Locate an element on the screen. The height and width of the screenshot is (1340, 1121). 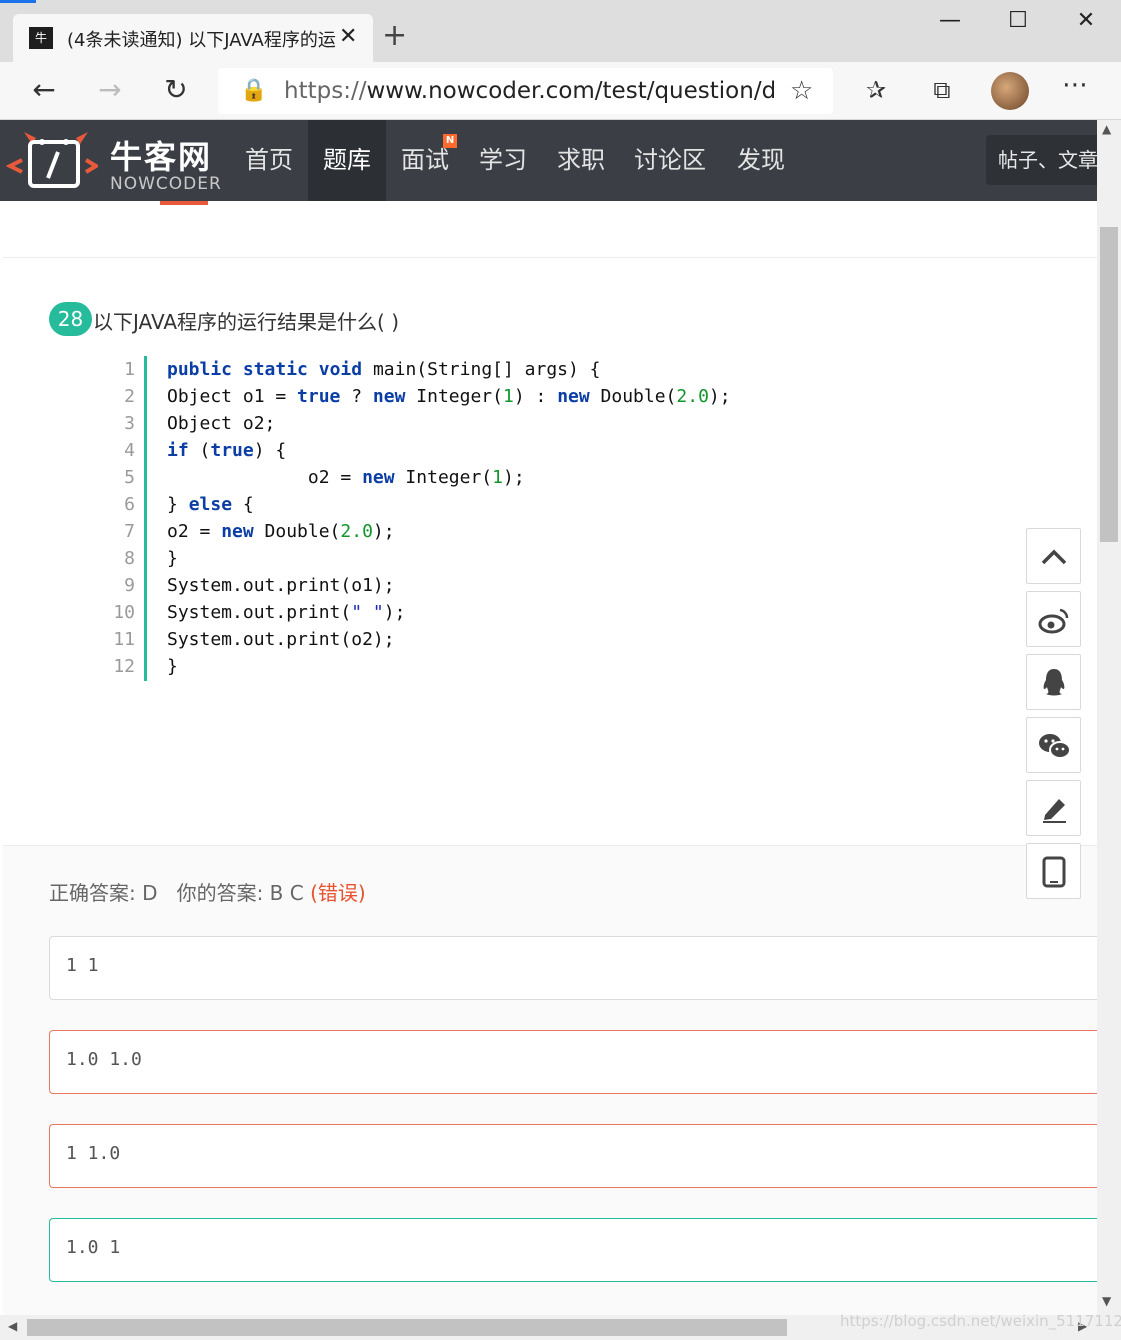
qq-icon is located at coordinates (1053, 682).